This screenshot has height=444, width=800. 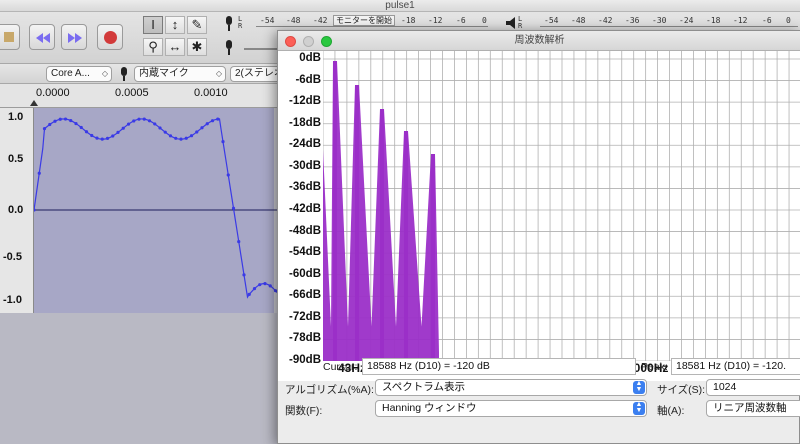 I want to click on pause-button, so click(x=10, y=37).